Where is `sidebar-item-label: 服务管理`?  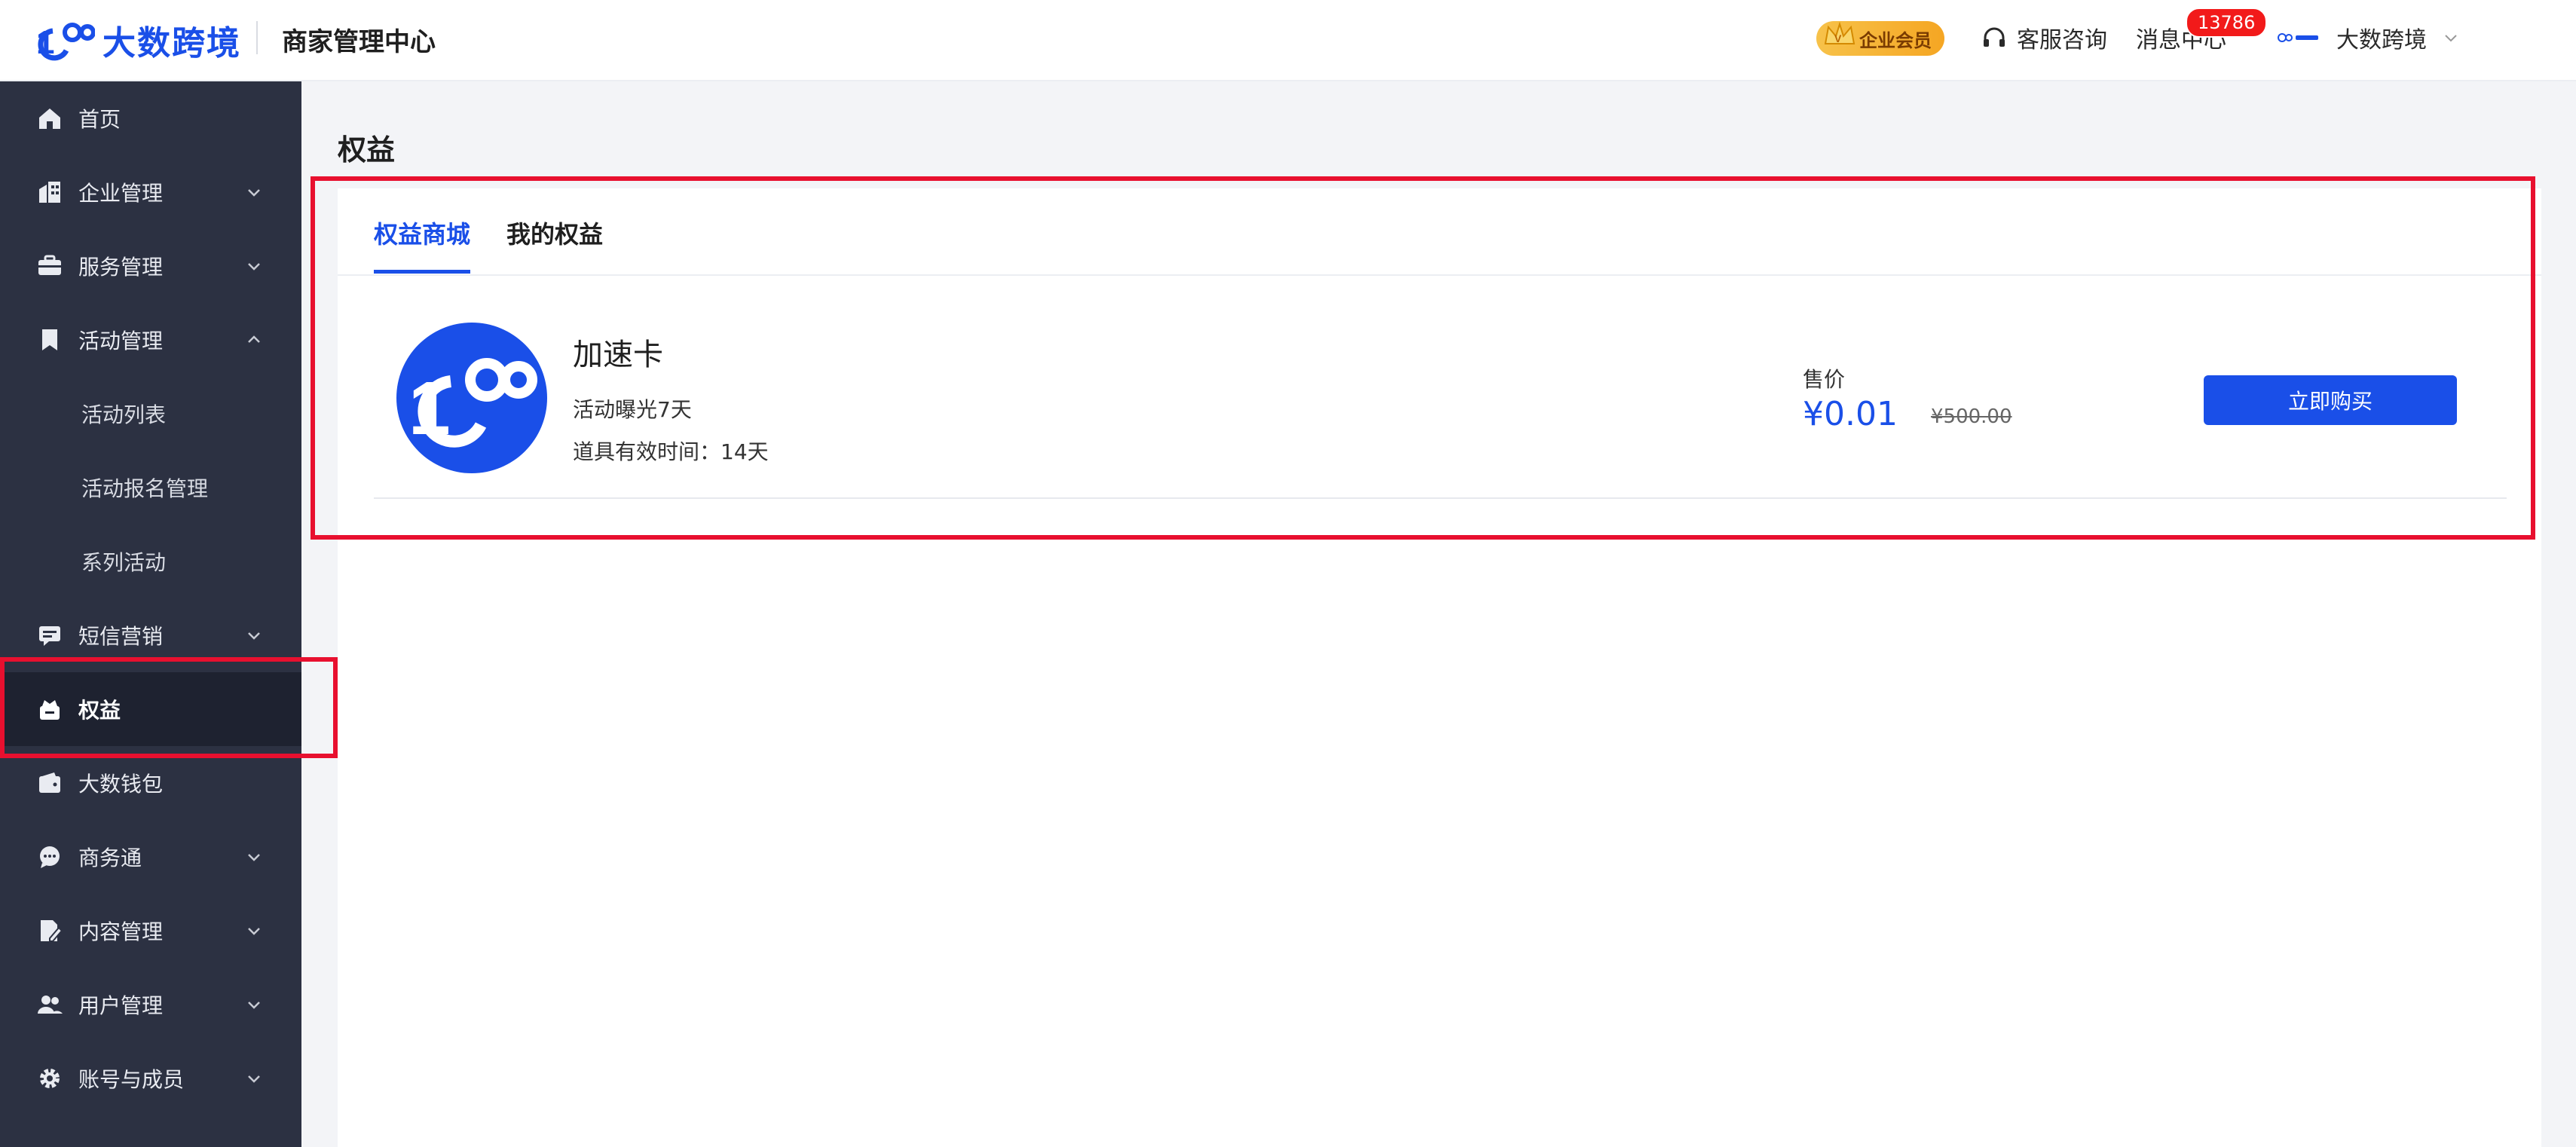 sidebar-item-label: 服务管理 is located at coordinates (121, 267).